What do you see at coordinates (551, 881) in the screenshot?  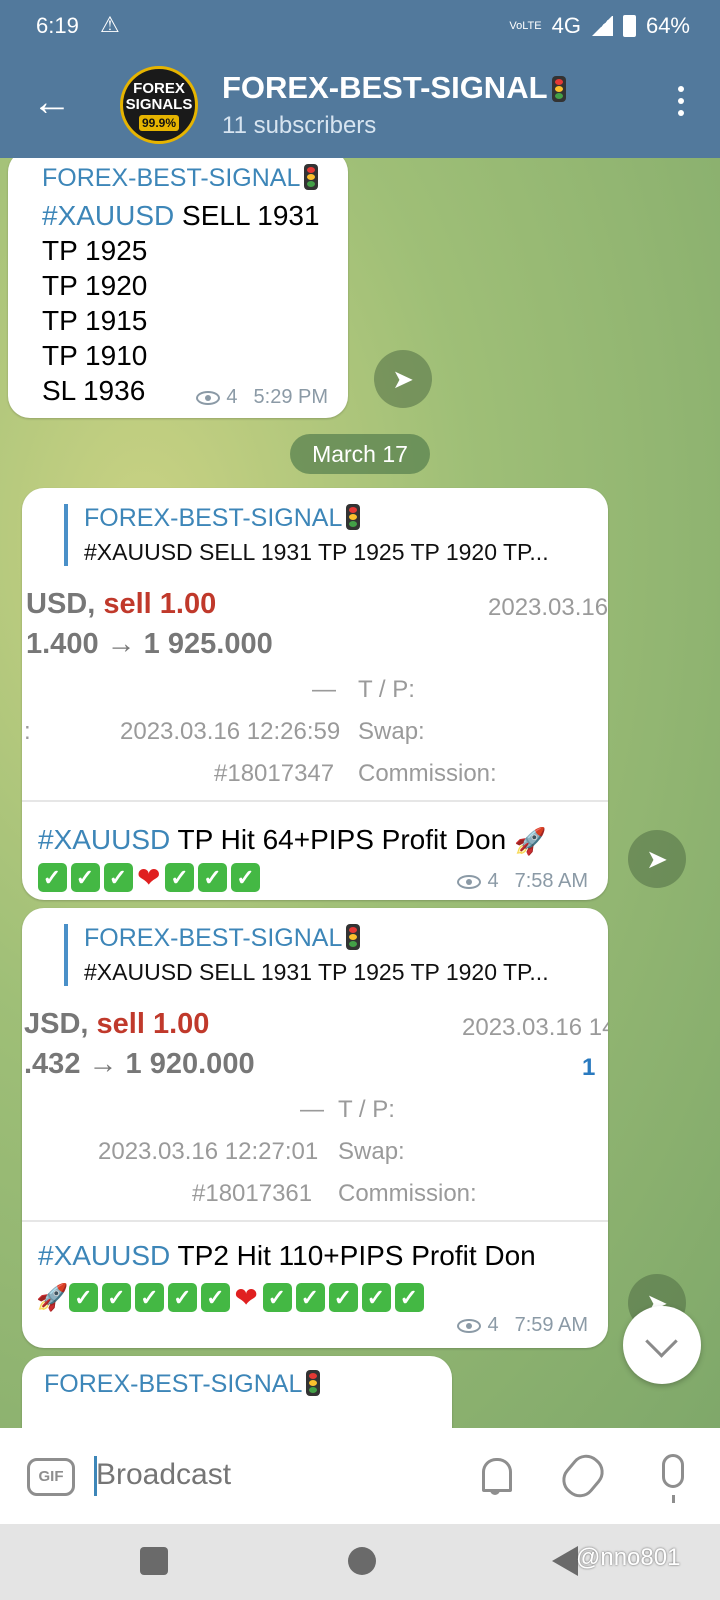 I see `message-time: 7:58 AM` at bounding box center [551, 881].